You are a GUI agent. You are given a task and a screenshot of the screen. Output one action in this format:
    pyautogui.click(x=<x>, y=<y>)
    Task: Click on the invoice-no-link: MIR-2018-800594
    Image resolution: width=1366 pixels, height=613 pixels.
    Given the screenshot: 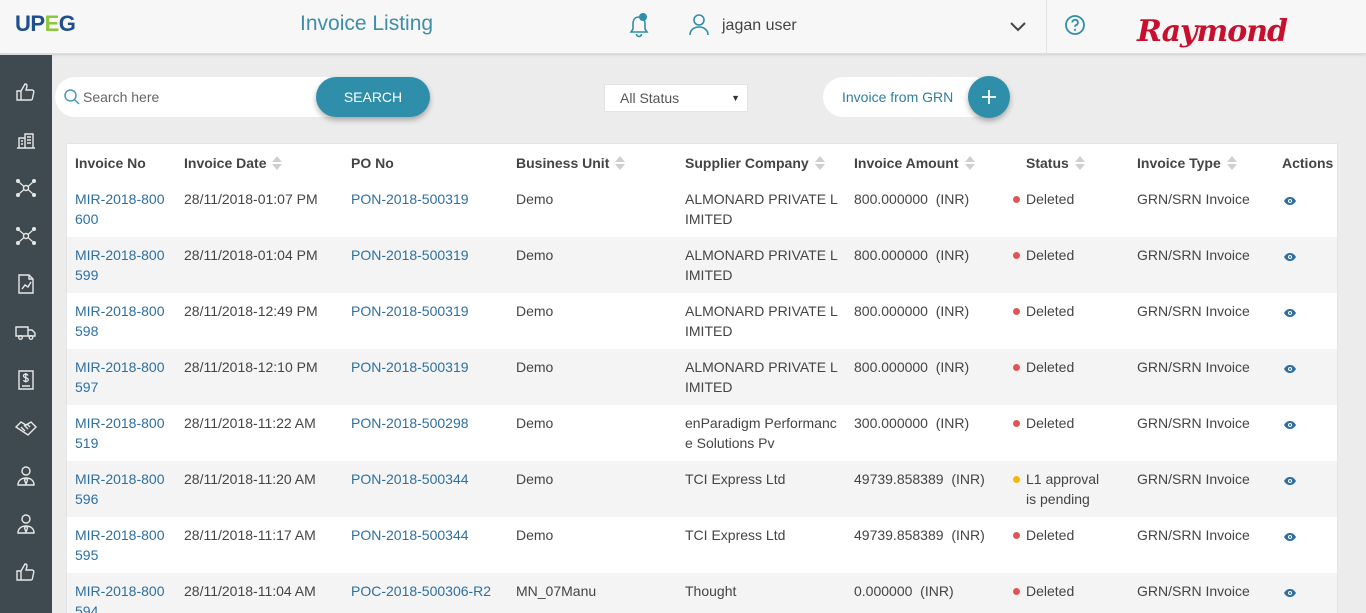 What is the action you would take?
    pyautogui.click(x=122, y=597)
    